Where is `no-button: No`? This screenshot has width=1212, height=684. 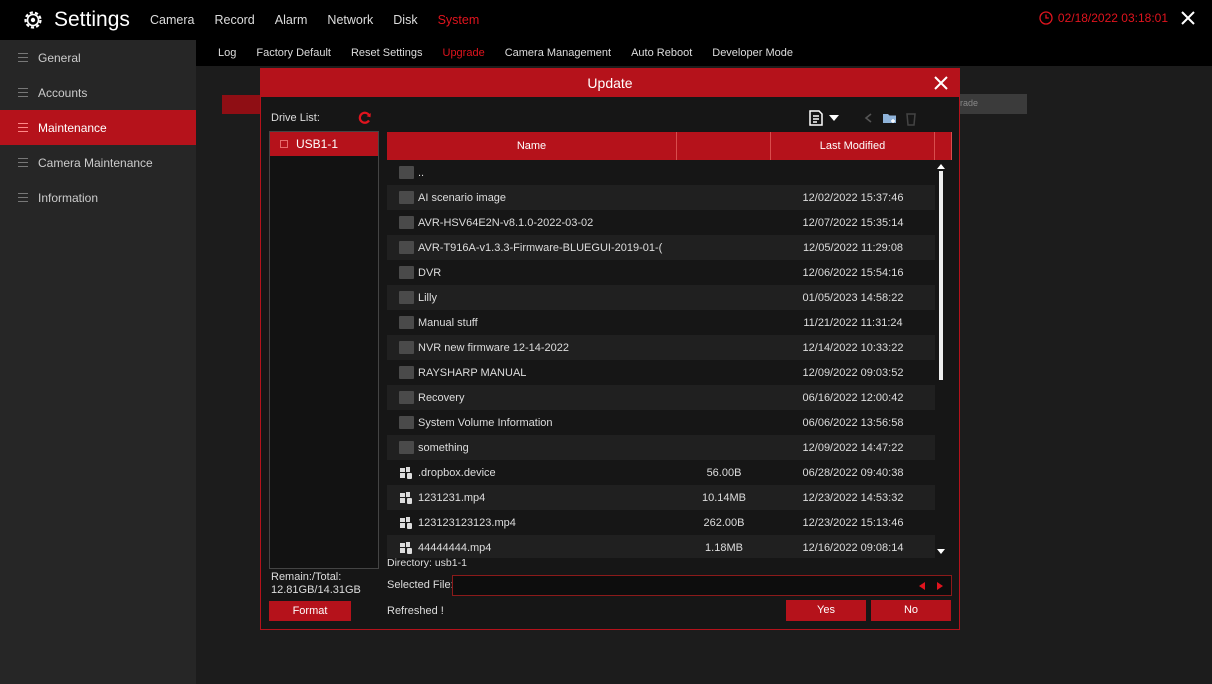
no-button: No is located at coordinates (911, 610).